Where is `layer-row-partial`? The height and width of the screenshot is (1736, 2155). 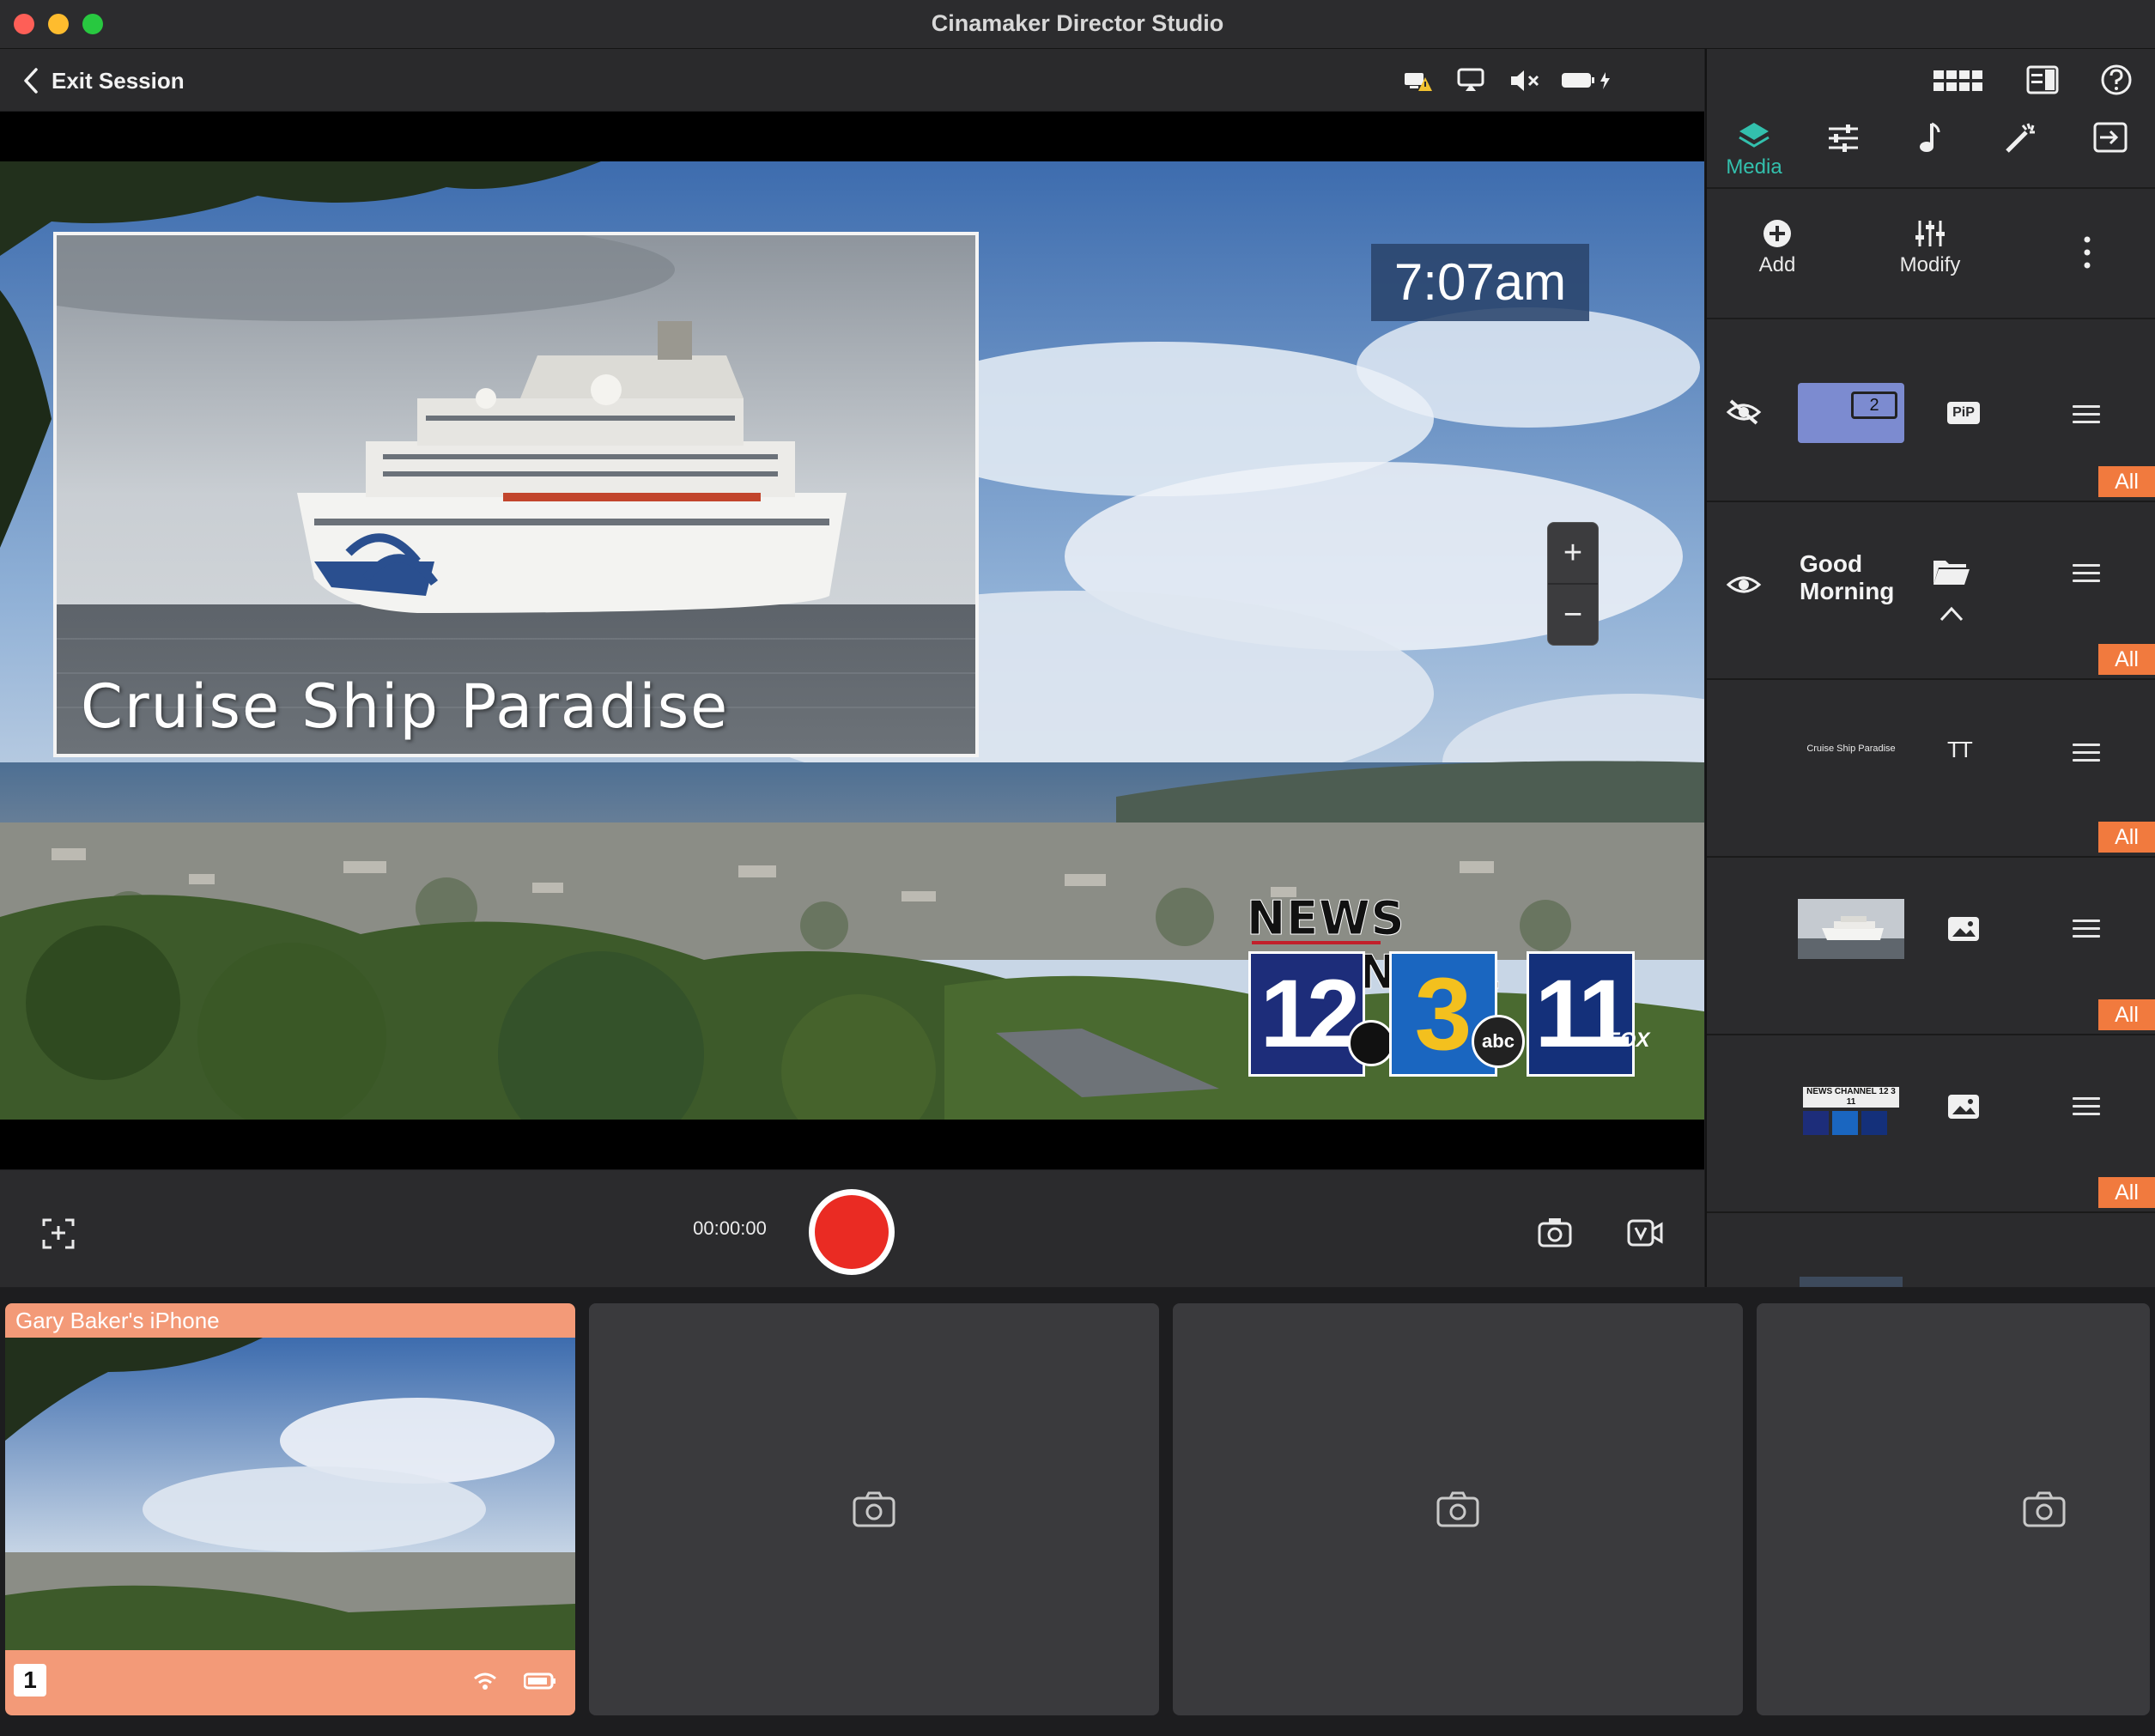
layer-row-partial is located at coordinates (1931, 1250).